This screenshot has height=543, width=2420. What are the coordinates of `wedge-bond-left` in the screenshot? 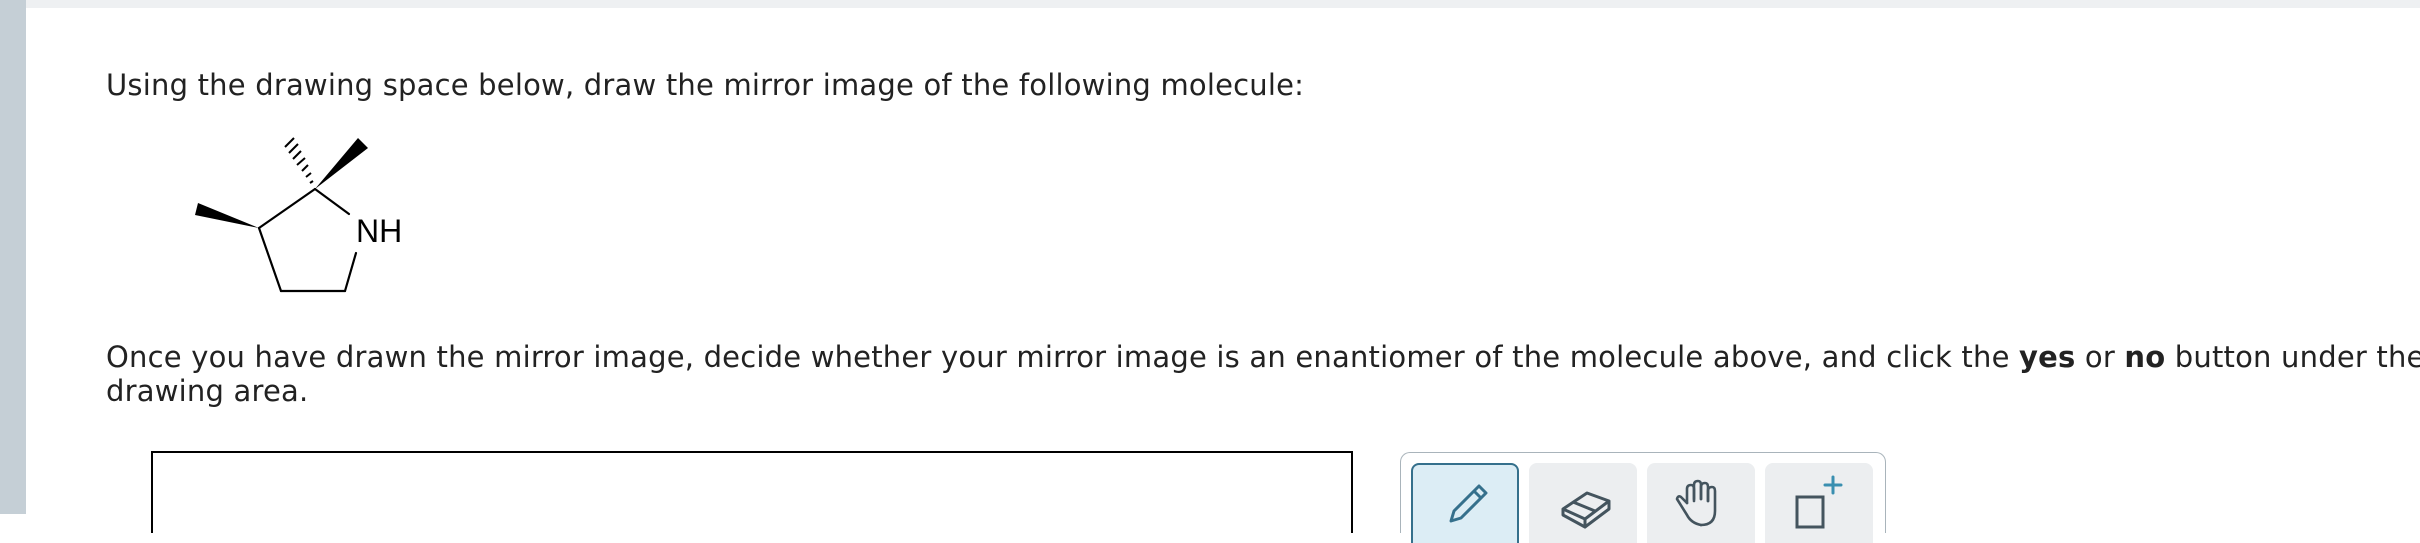 It's located at (227, 215).